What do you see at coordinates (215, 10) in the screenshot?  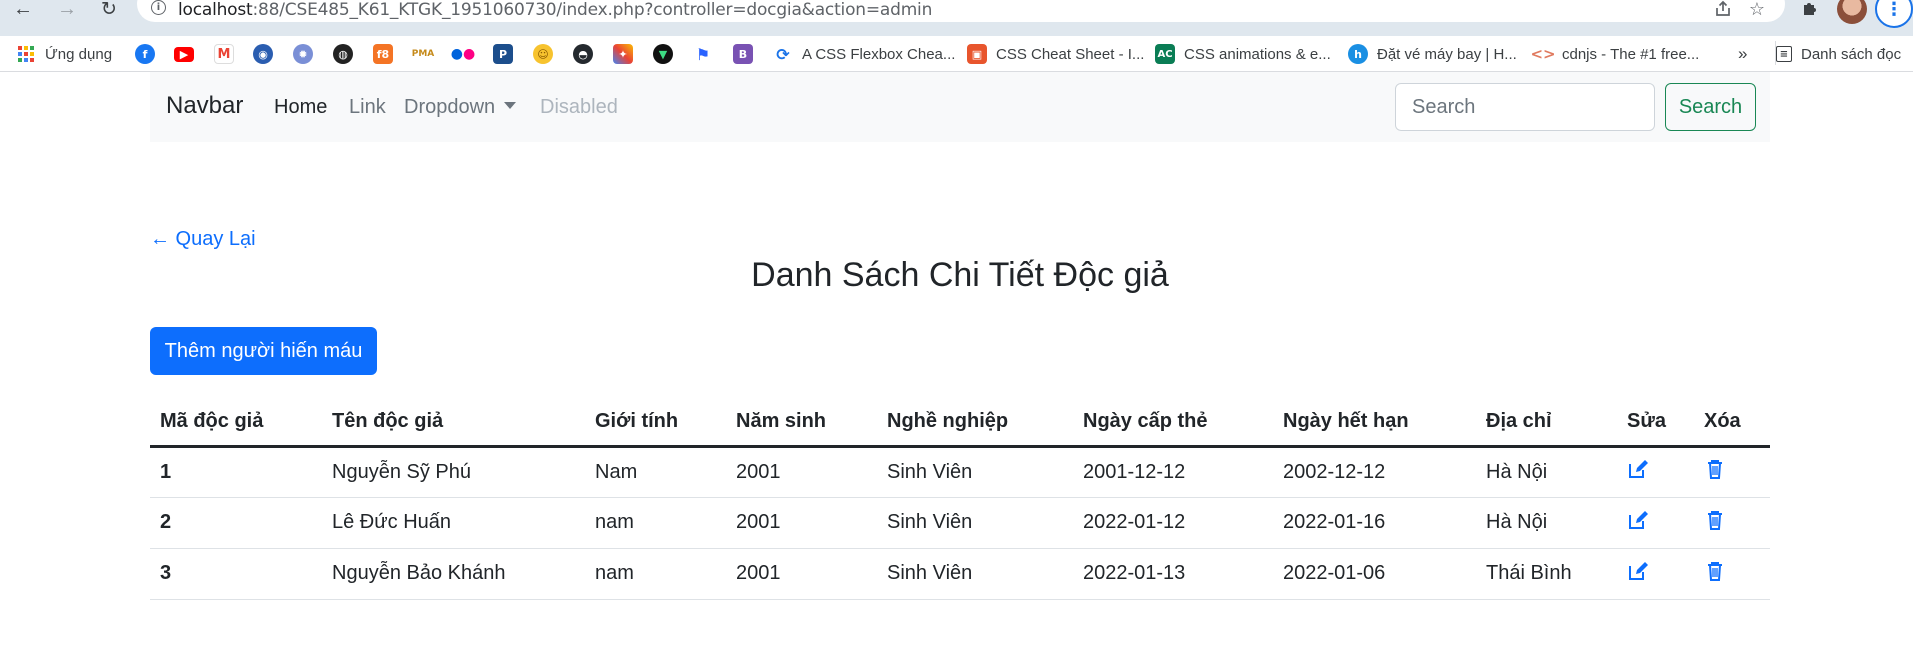 I see `url-host: localhost` at bounding box center [215, 10].